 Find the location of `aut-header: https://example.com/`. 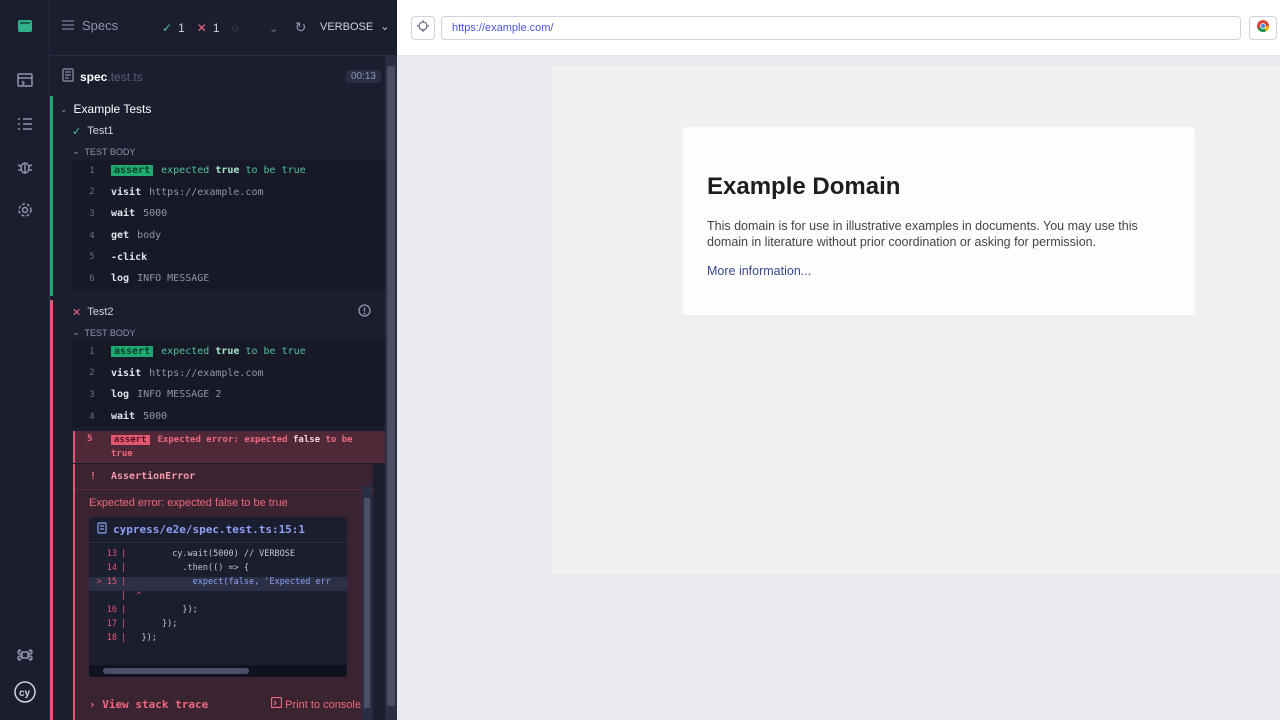

aut-header: https://example.com/ is located at coordinates (838, 28).